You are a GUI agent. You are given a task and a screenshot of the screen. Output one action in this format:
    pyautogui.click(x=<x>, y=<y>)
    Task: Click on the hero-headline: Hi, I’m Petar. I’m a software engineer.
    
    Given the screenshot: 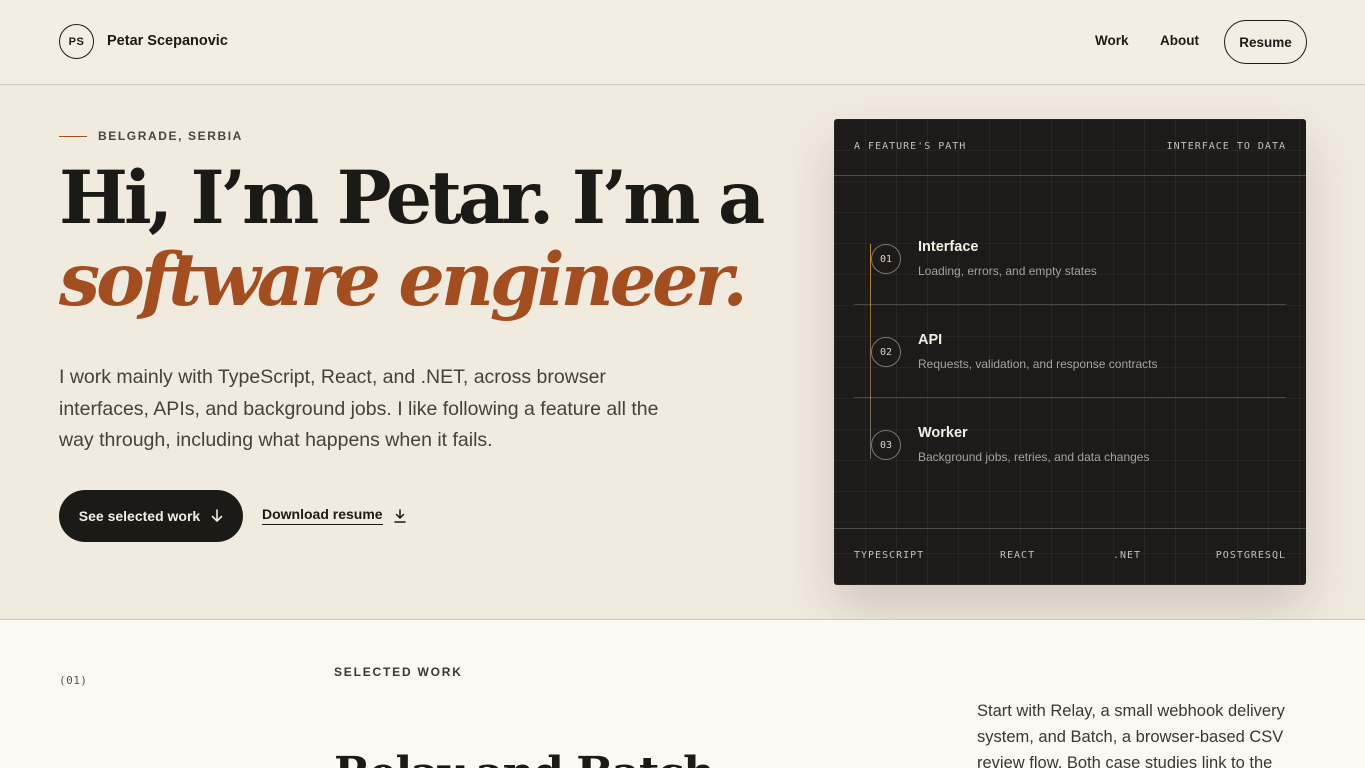 What is the action you would take?
    pyautogui.click(x=412, y=239)
    